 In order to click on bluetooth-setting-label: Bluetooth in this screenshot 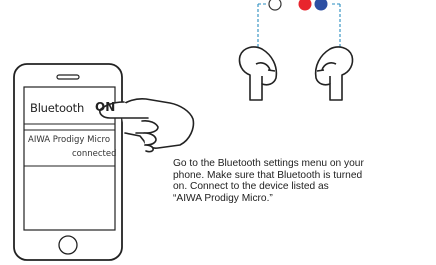, I will do `click(57, 108)`.